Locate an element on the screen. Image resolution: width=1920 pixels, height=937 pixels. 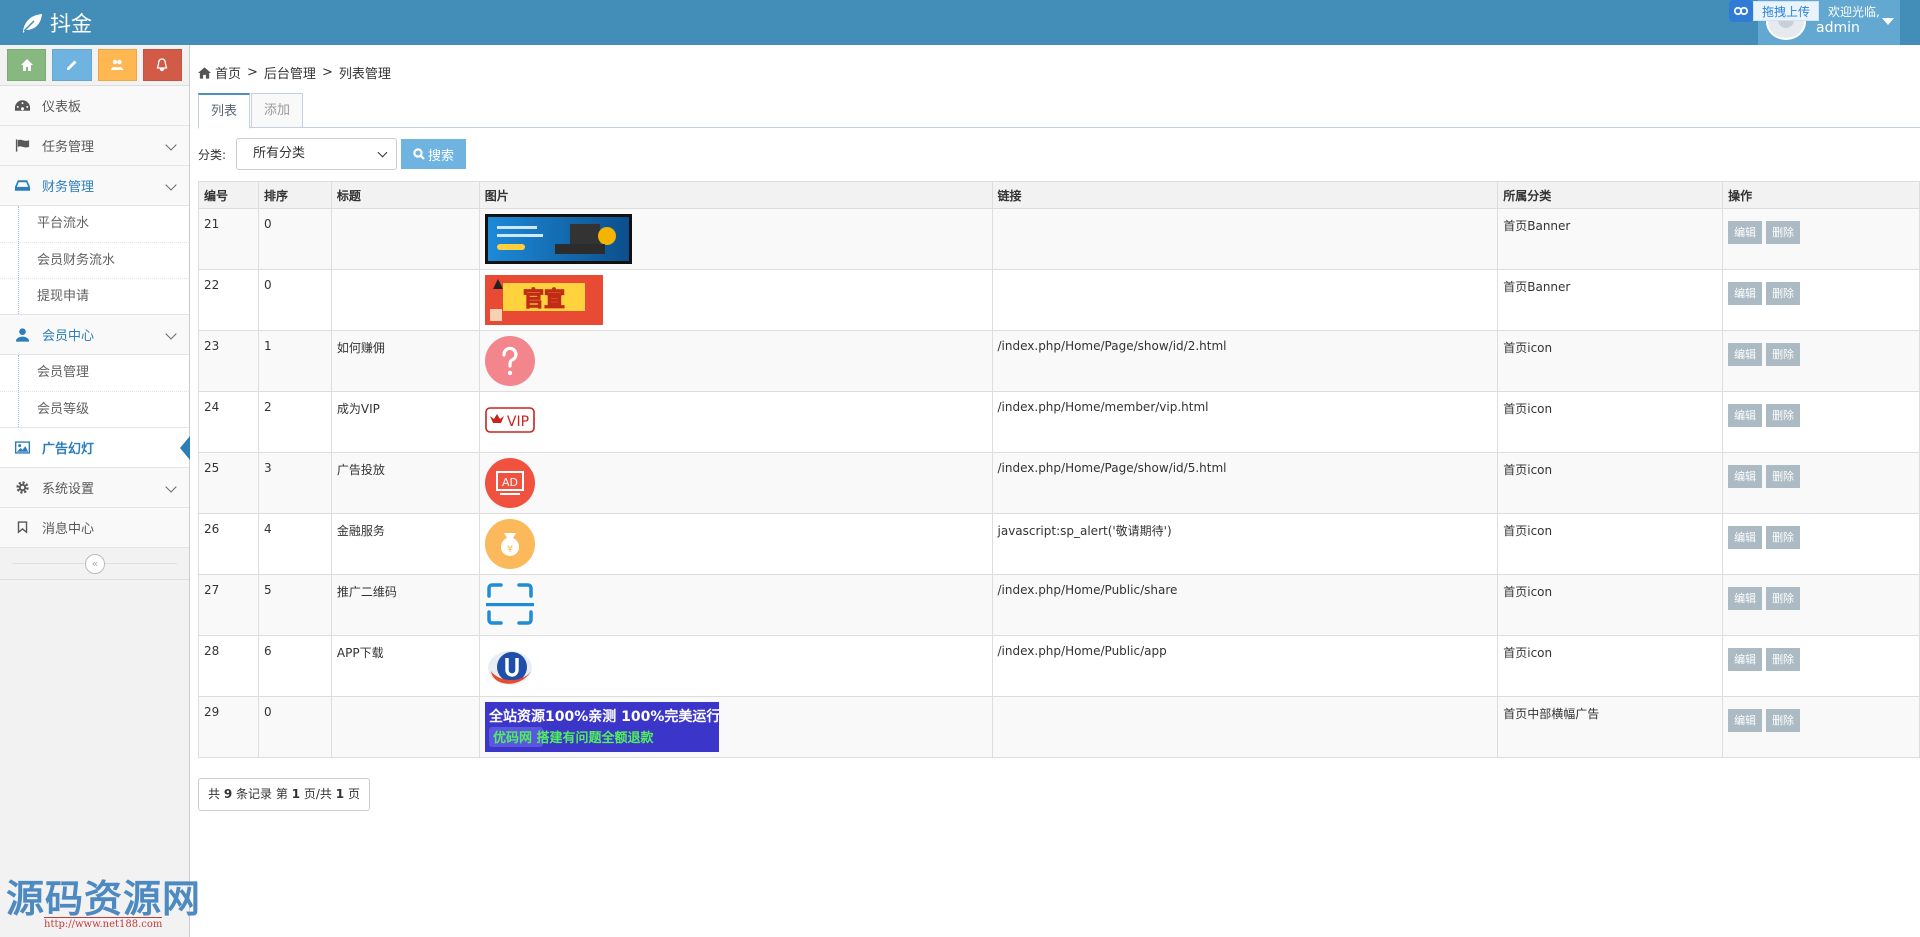
chevron-down-icon is located at coordinates (171, 487).